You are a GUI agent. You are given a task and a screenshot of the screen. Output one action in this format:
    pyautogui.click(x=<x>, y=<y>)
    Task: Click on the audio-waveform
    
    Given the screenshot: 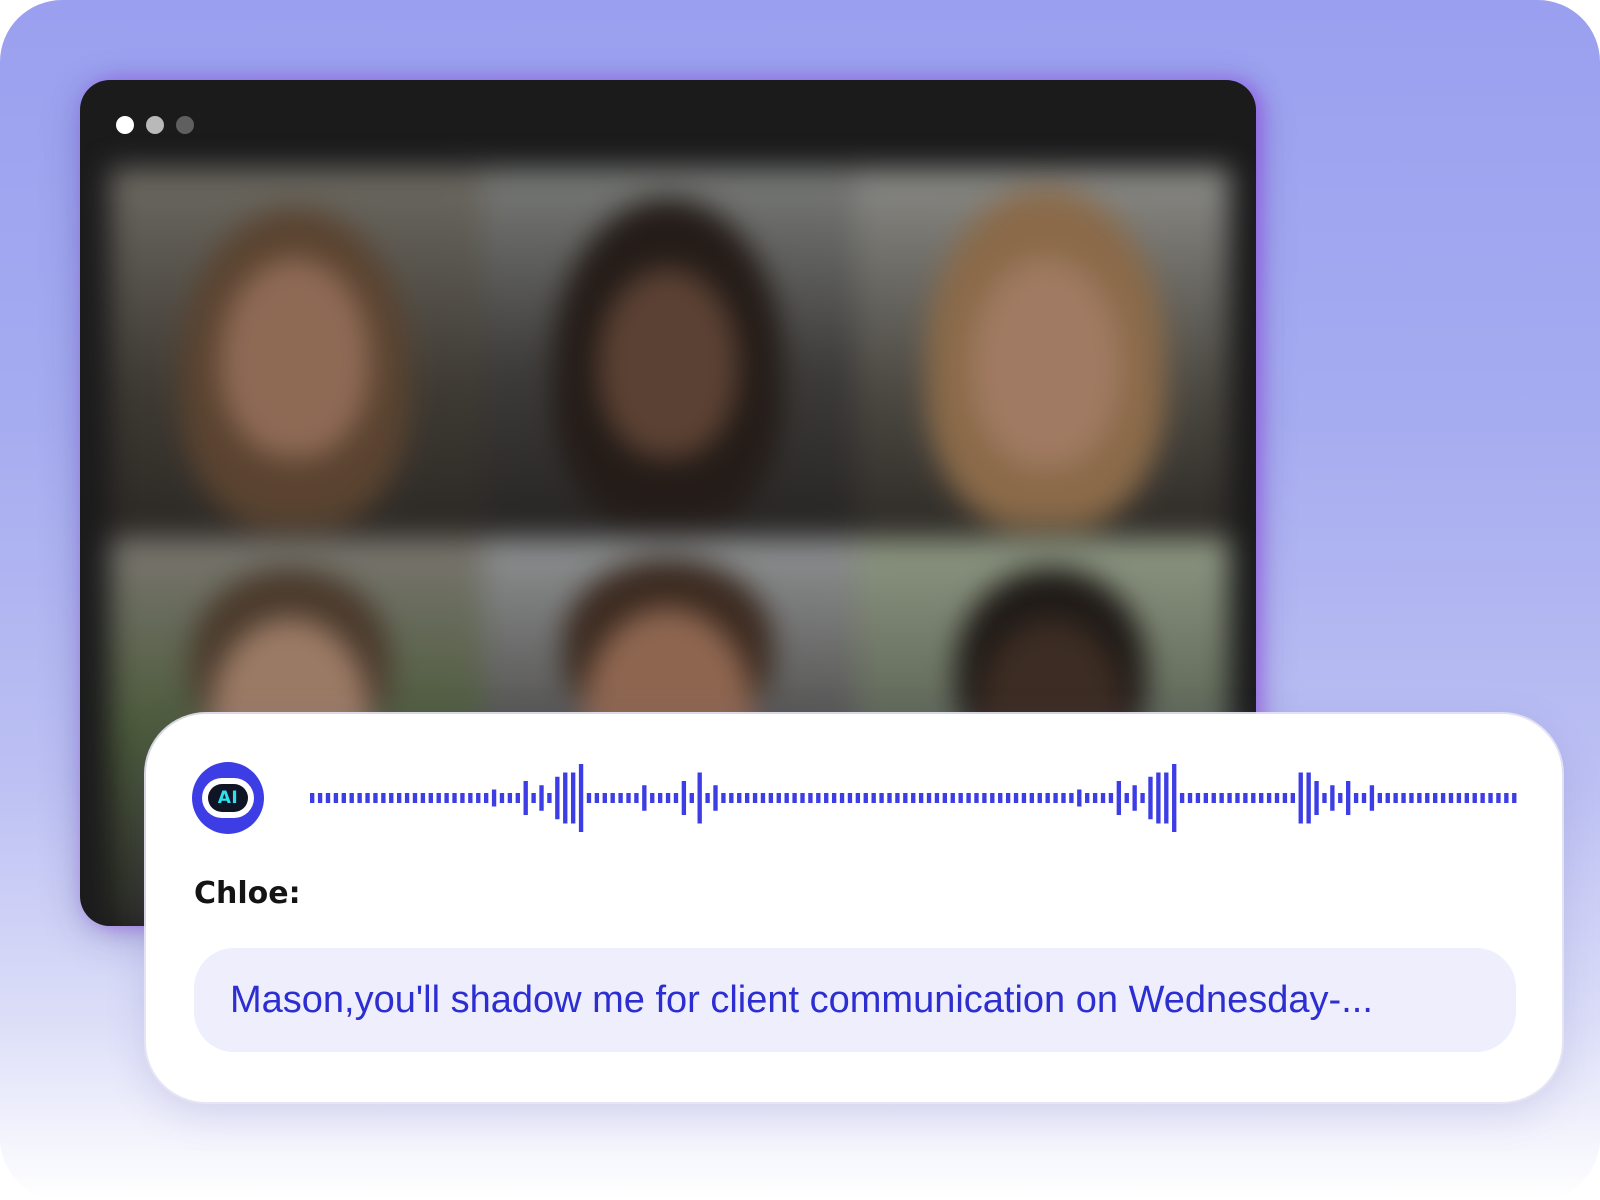 What is the action you would take?
    pyautogui.click(x=913, y=798)
    